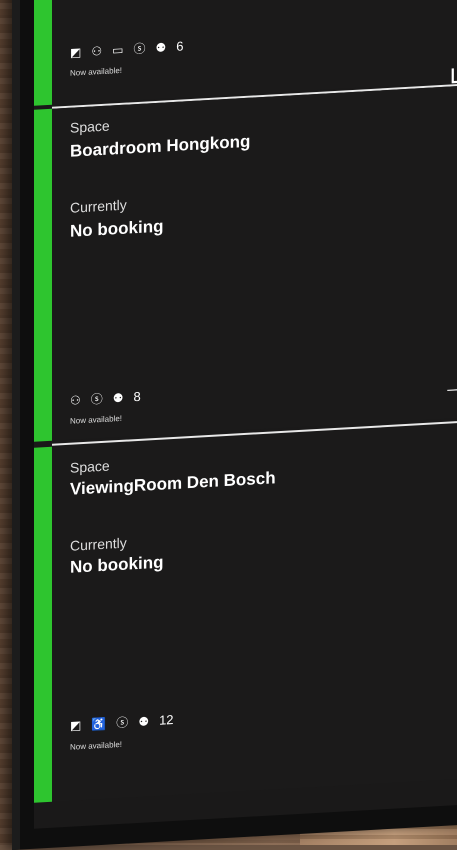  I want to click on capacity-count: 8, so click(137, 396).